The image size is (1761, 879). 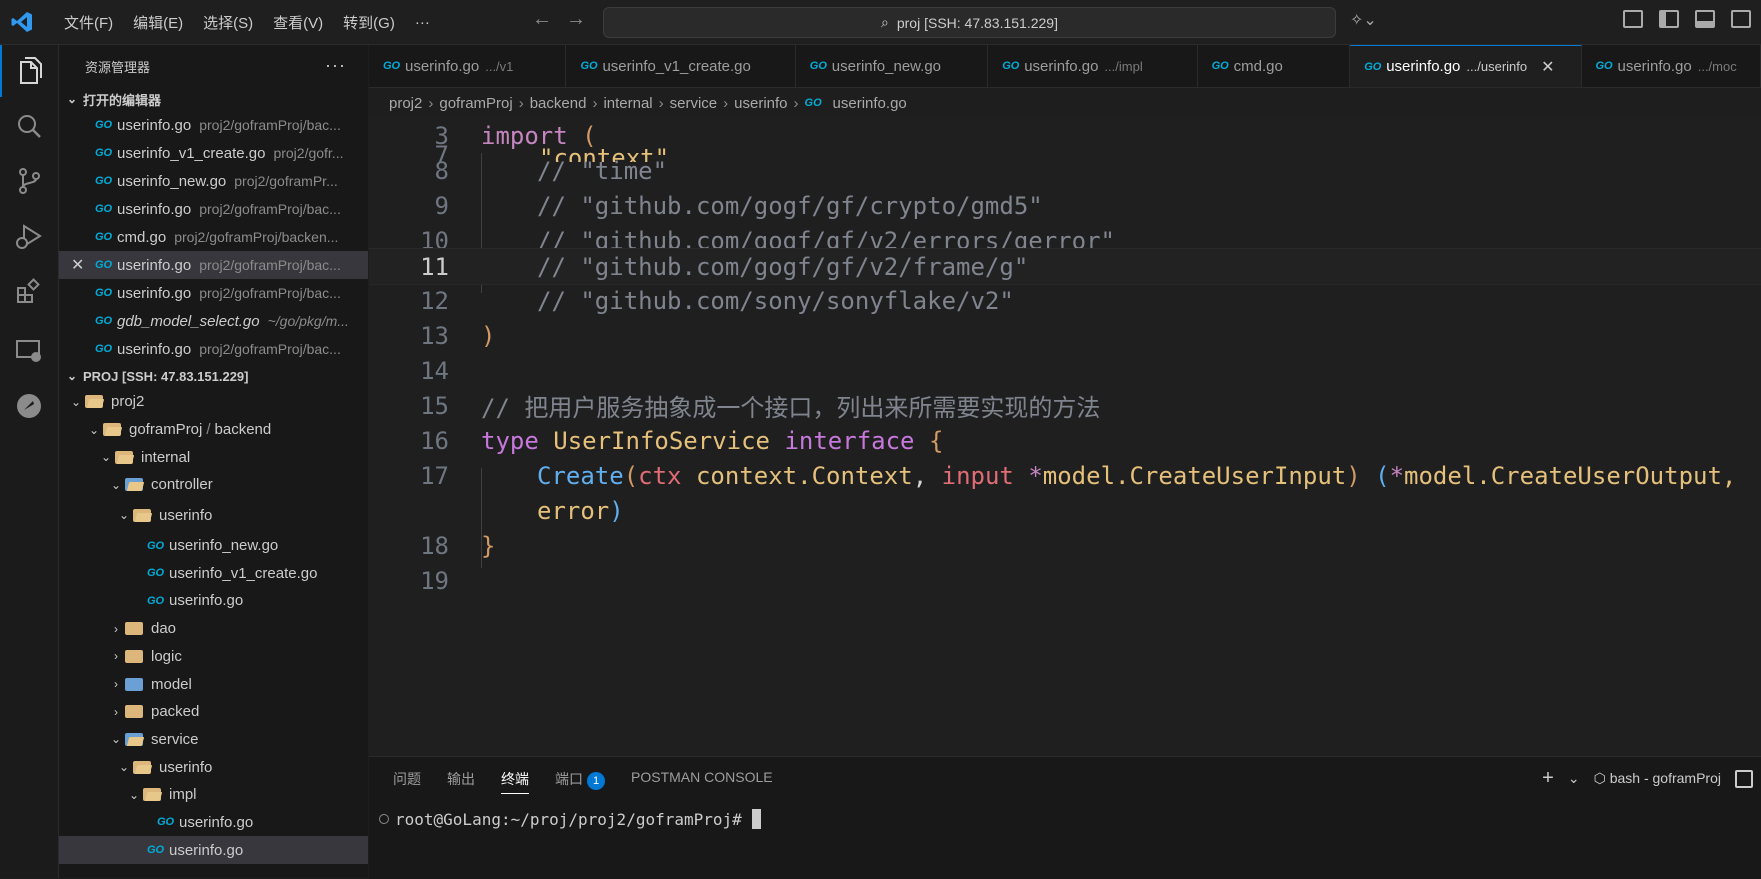 What do you see at coordinates (77, 265) in the screenshot?
I see `close-icon: ✕` at bounding box center [77, 265].